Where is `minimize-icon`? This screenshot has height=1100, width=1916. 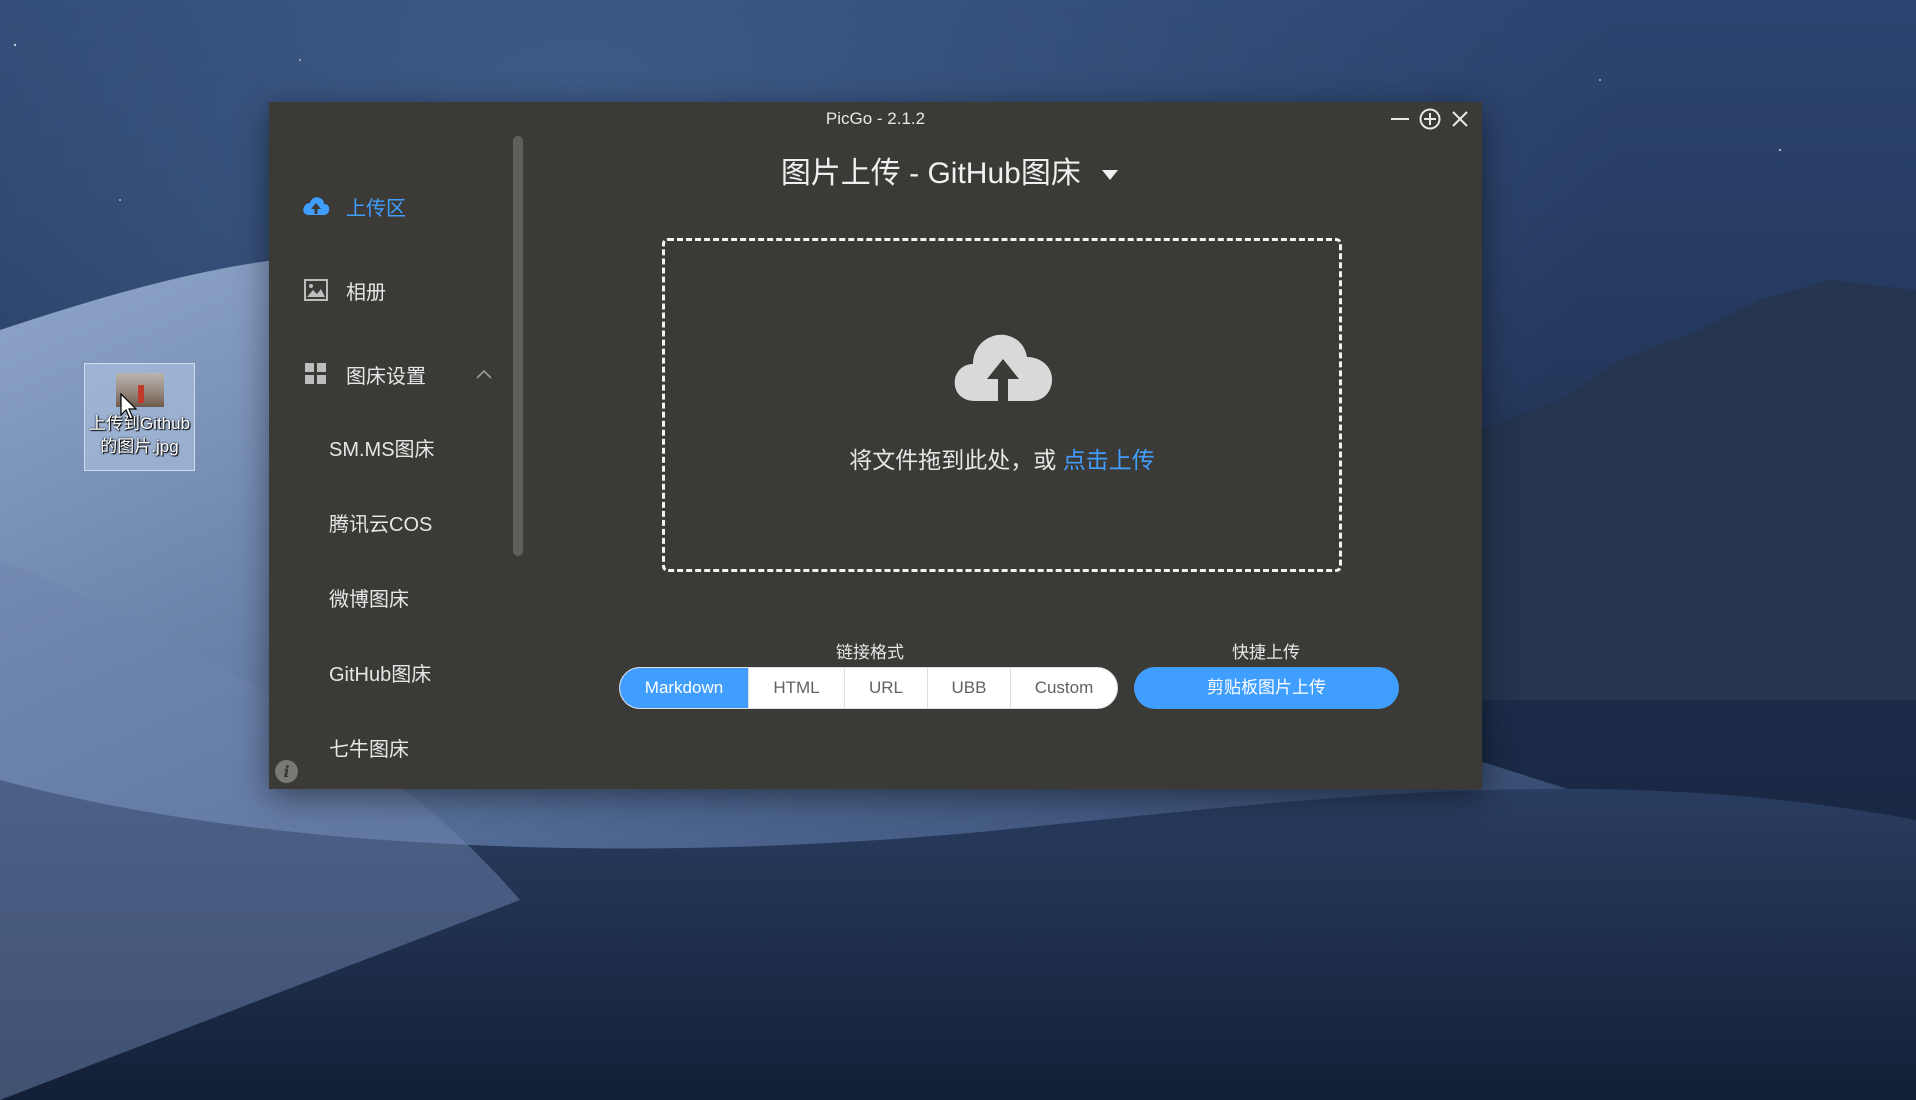 minimize-icon is located at coordinates (1400, 119).